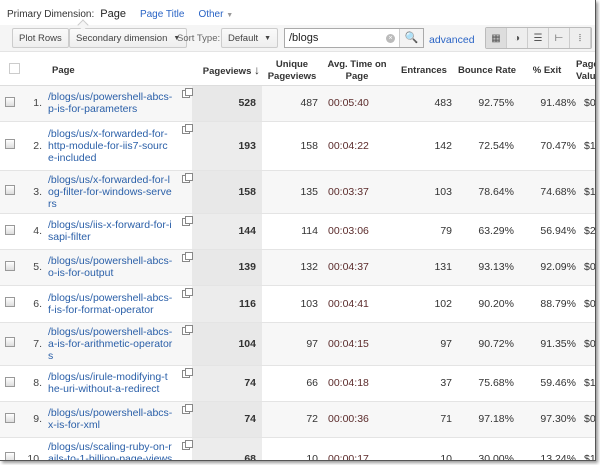  What do you see at coordinates (487, 146) in the screenshot?
I see `bounce-rate-cell: 72.54%` at bounding box center [487, 146].